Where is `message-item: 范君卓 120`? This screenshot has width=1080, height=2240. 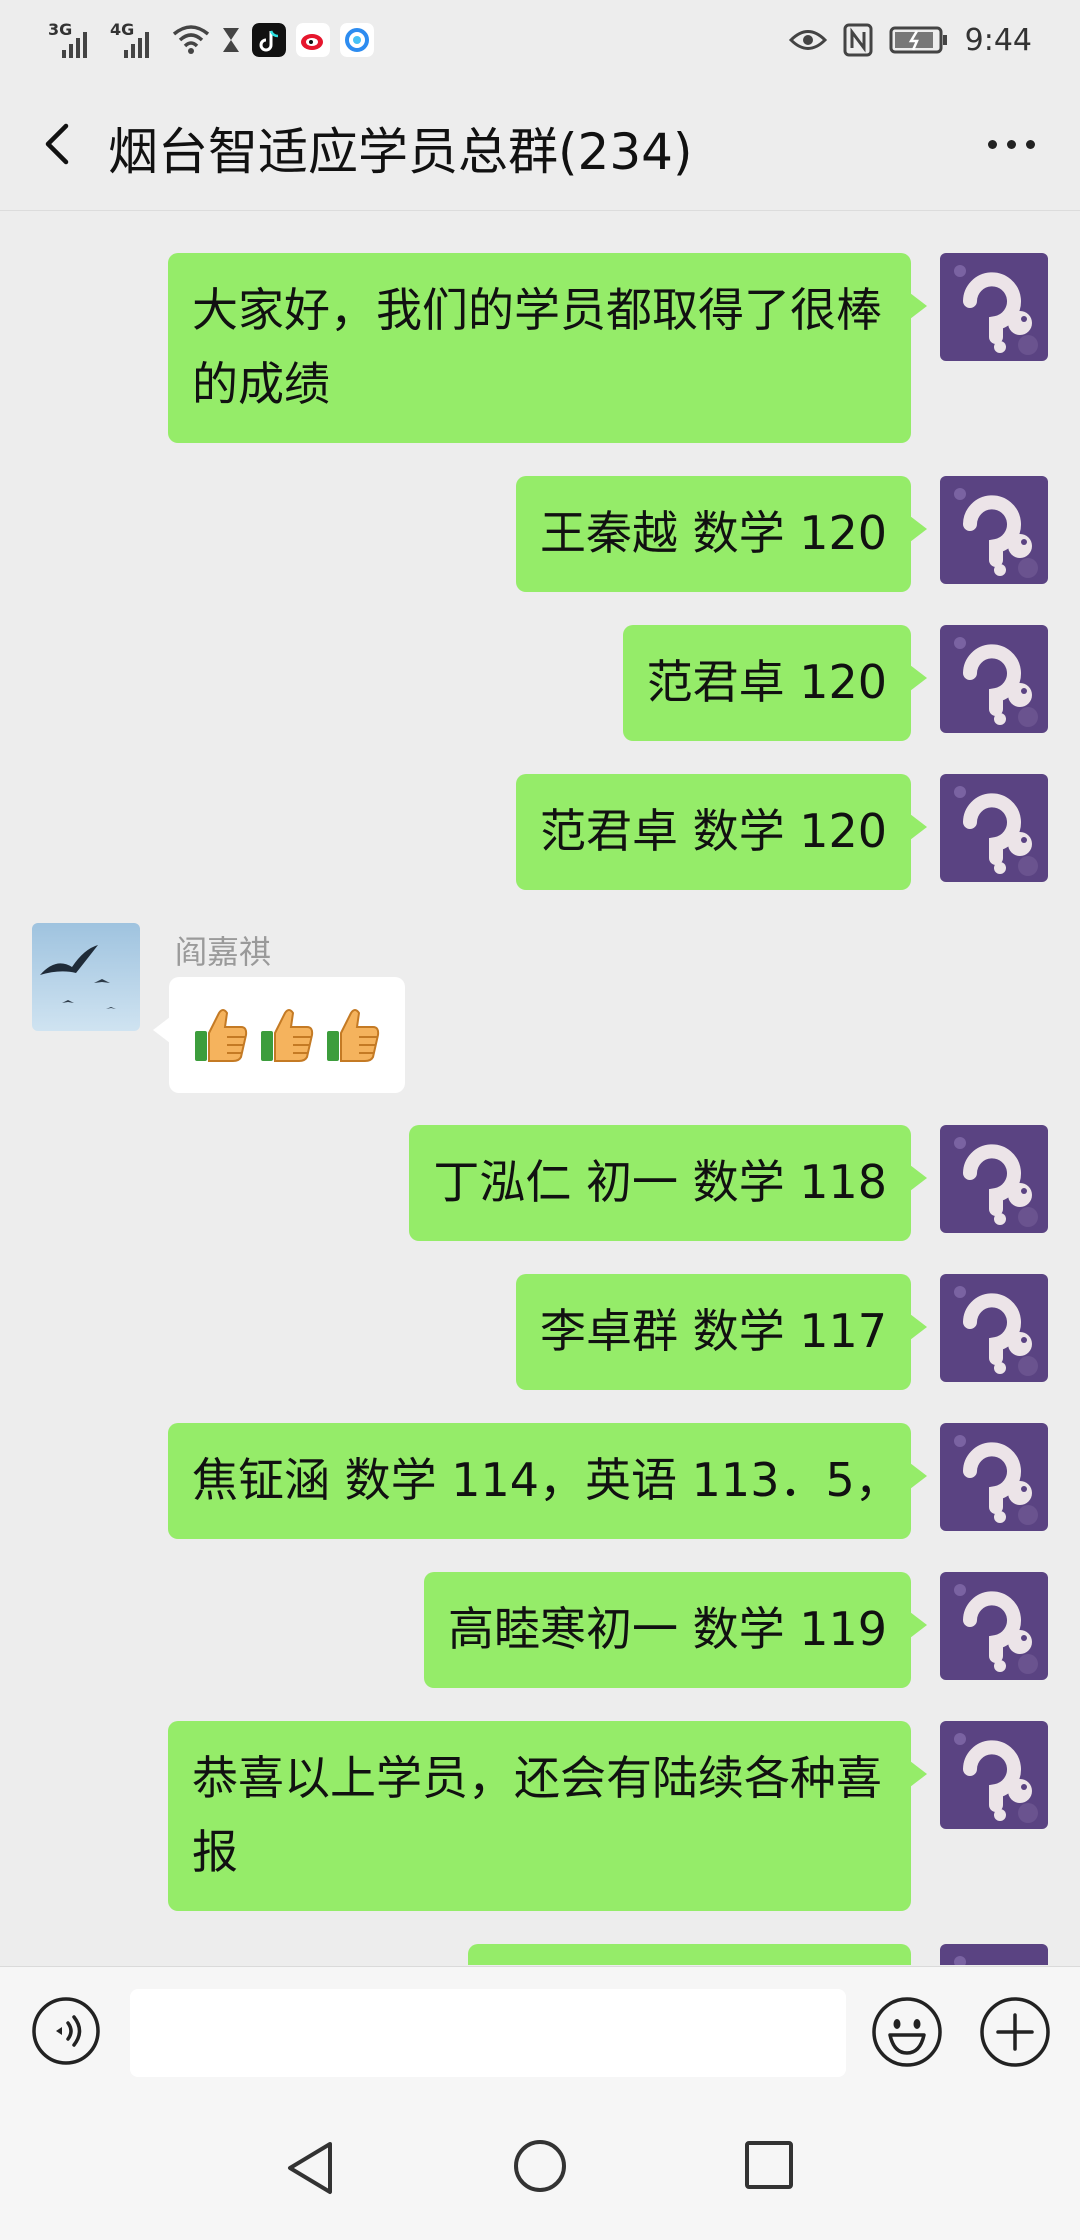
message-item: 范君卓 120 is located at coordinates (540, 683).